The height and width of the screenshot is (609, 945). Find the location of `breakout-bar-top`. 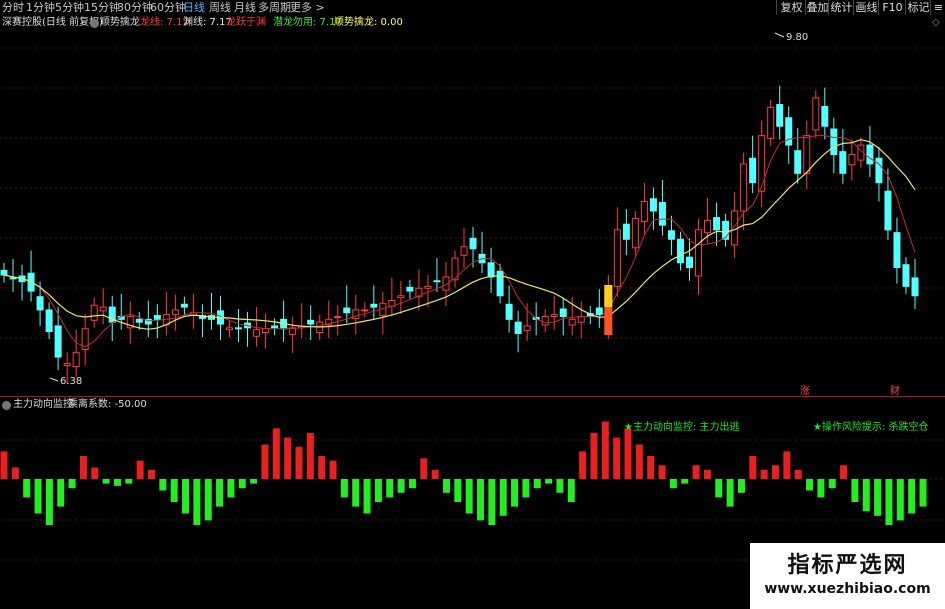

breakout-bar-top is located at coordinates (608, 296).